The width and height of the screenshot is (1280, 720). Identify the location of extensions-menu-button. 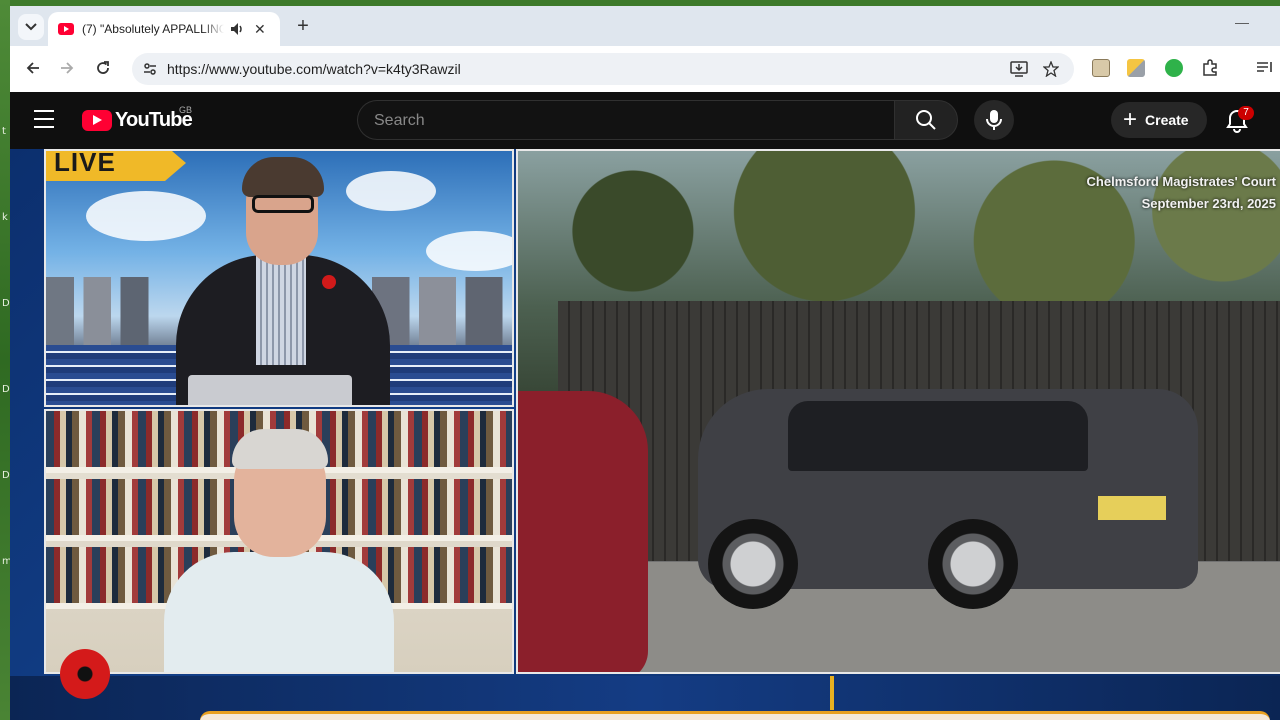
(1210, 68).